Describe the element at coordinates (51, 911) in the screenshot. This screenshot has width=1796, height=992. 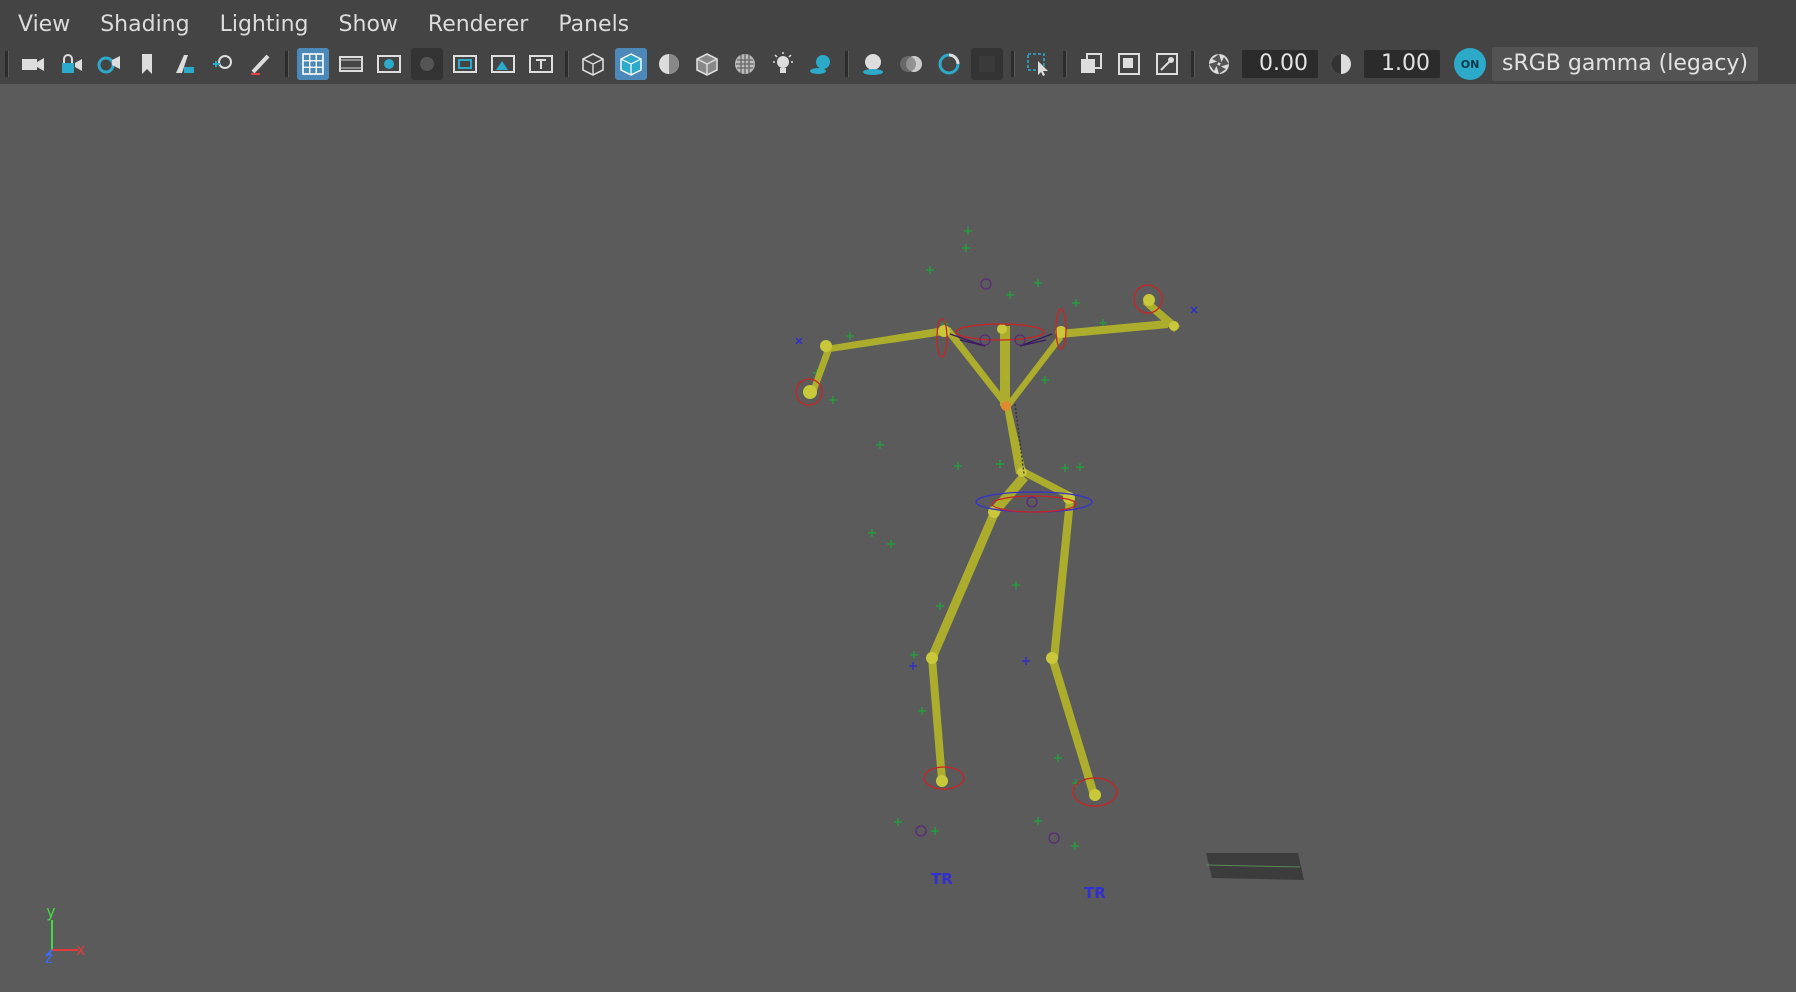
I see `axis-y-label: y` at that location.